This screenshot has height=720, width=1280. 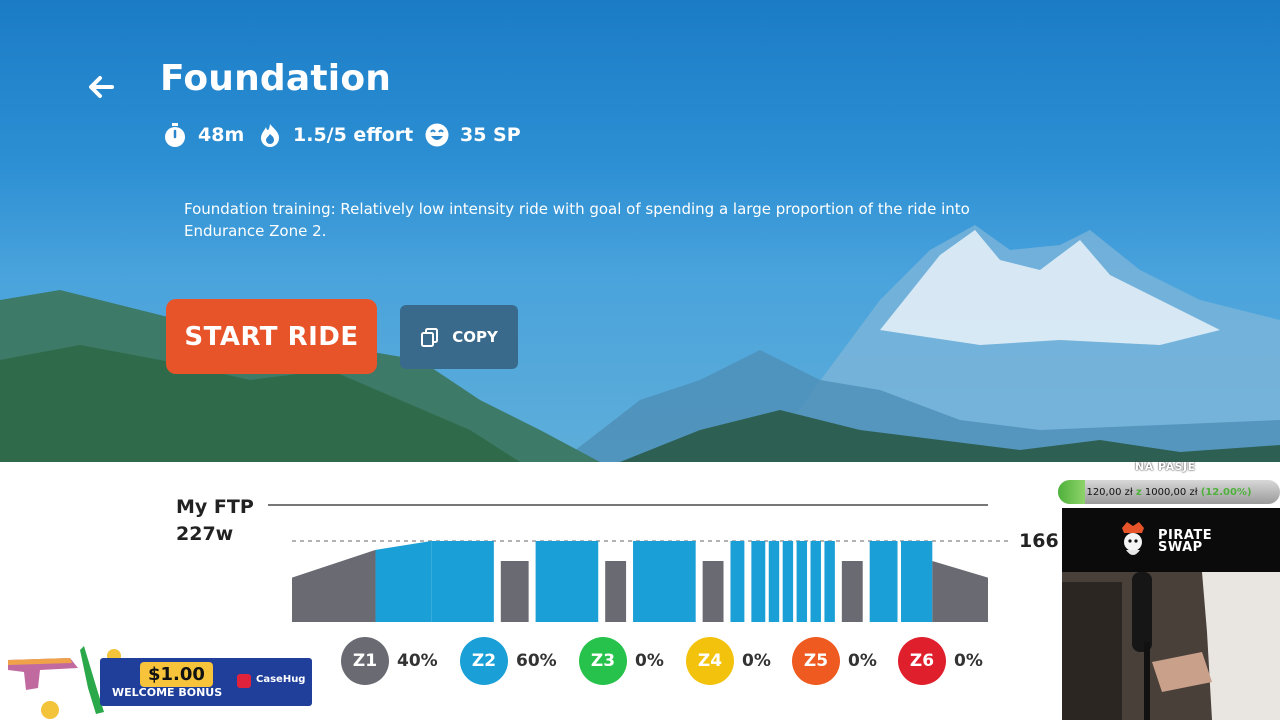 What do you see at coordinates (922, 661) in the screenshot?
I see `zone-badge: Z6` at bounding box center [922, 661].